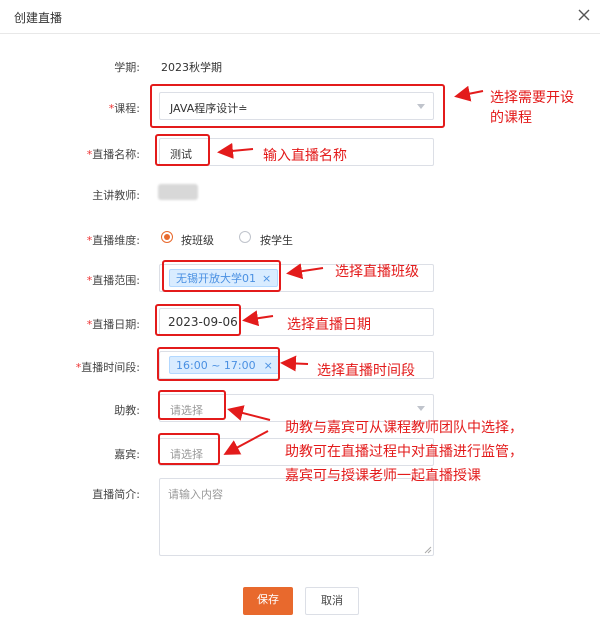 This screenshot has height=624, width=600. I want to click on annotation-course-2: 的课程, so click(511, 118).